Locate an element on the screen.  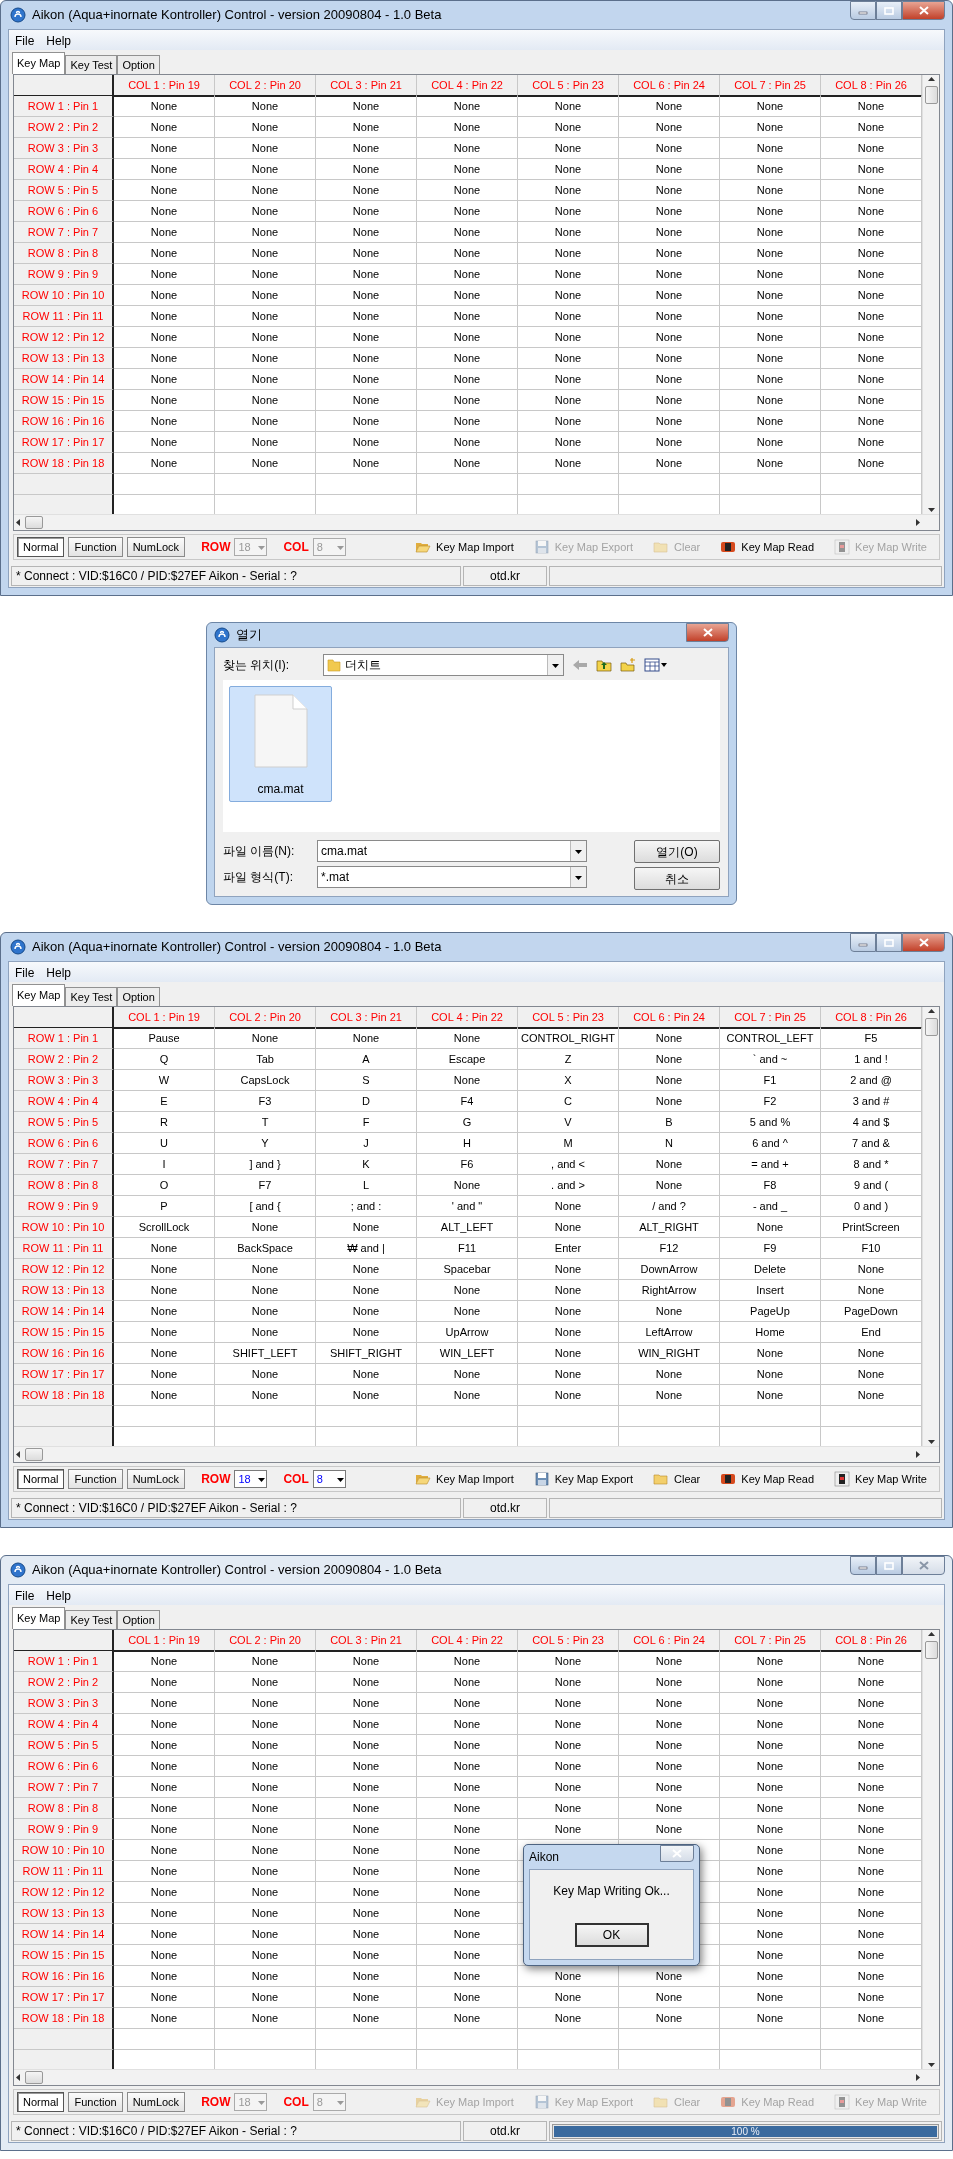
table-cell: = and + is located at coordinates (770, 1164).